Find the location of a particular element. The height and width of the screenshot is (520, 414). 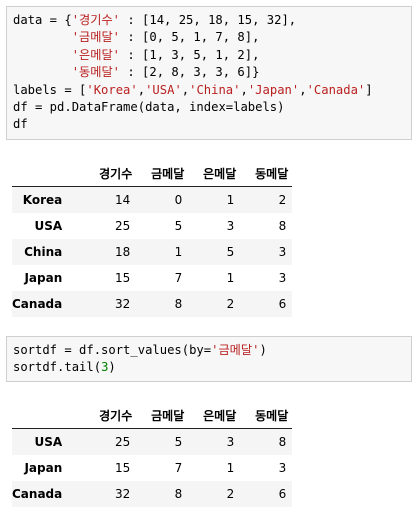

code-text: ] is located at coordinates (369, 89).